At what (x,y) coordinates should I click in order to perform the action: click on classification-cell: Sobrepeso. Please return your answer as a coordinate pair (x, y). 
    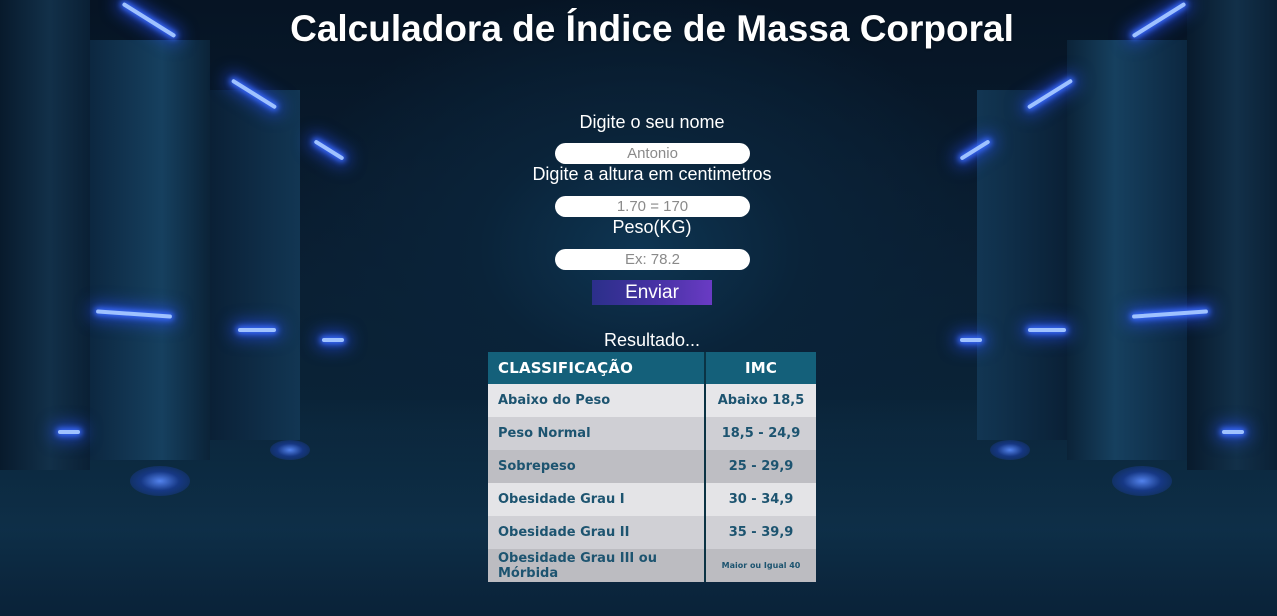
    Looking at the image, I should click on (596, 466).